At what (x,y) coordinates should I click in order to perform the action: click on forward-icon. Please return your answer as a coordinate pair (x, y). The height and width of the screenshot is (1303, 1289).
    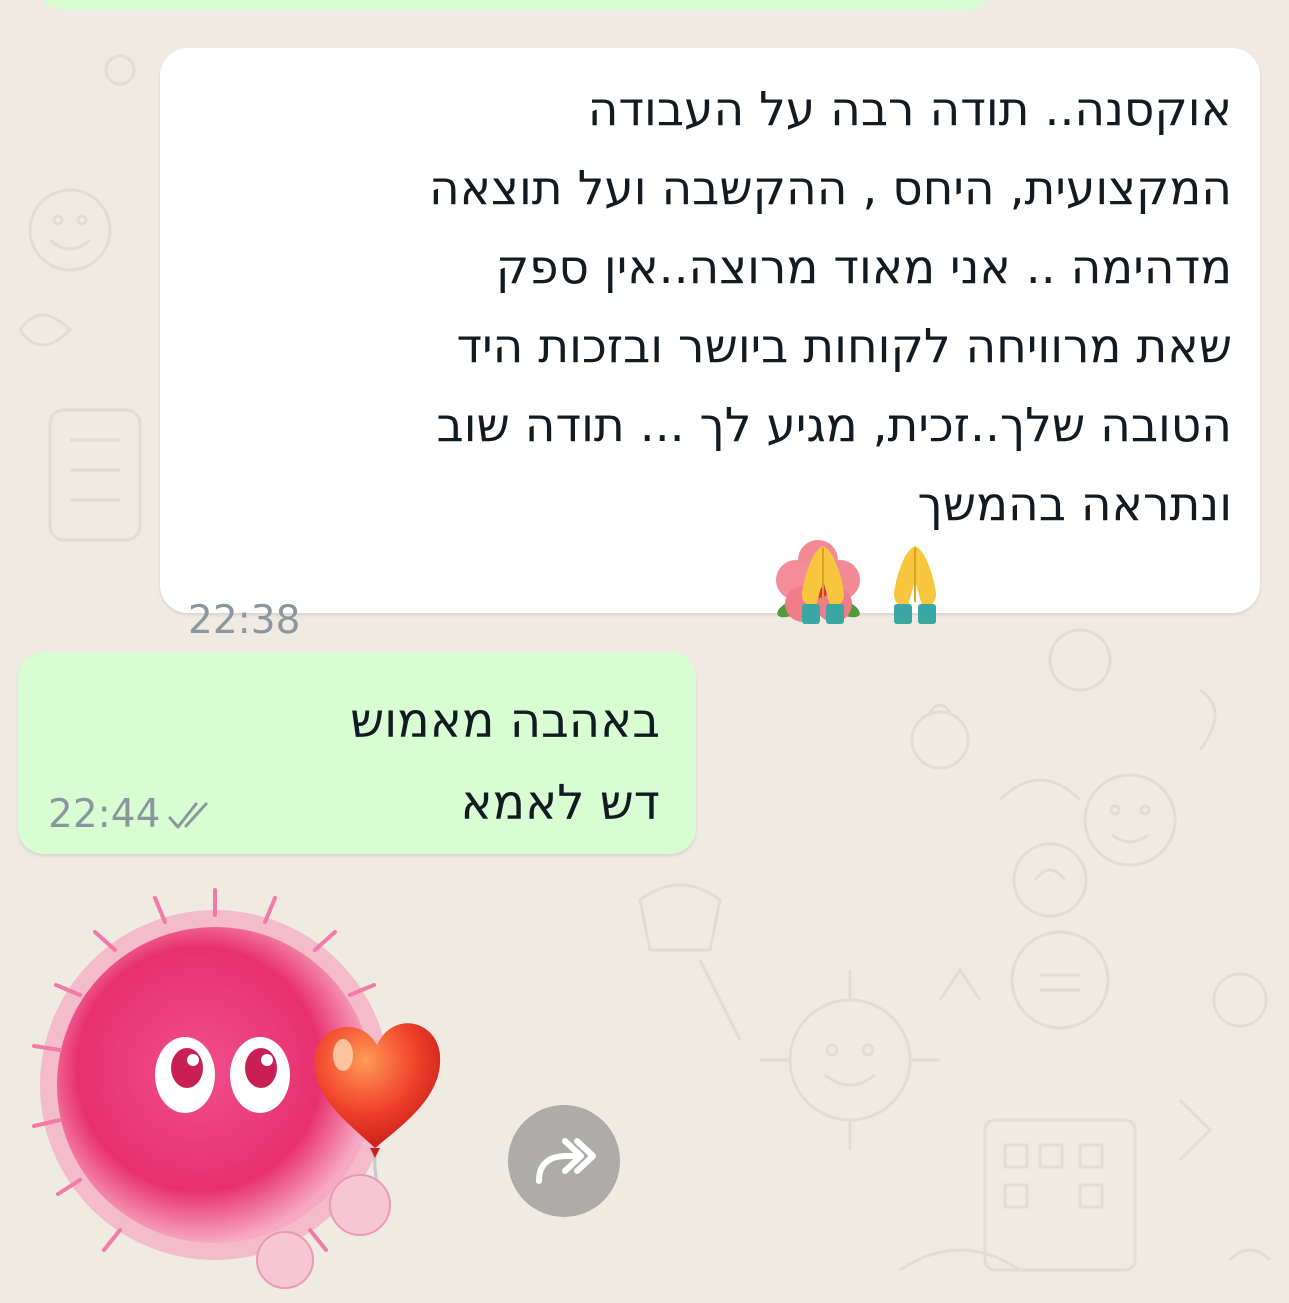
    Looking at the image, I should click on (566, 1161).